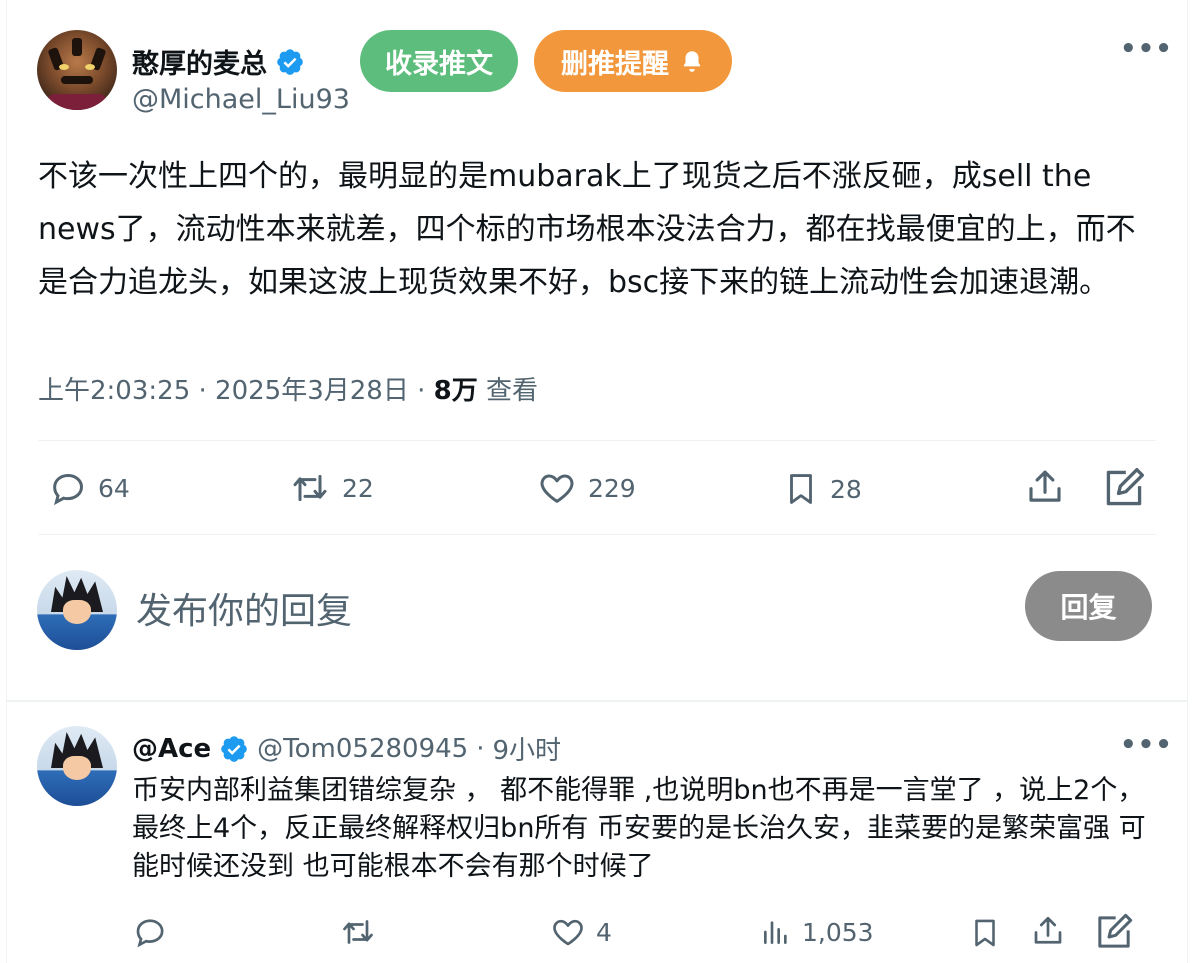 The height and width of the screenshot is (963, 1200). I want to click on like-count: 229, so click(612, 488).